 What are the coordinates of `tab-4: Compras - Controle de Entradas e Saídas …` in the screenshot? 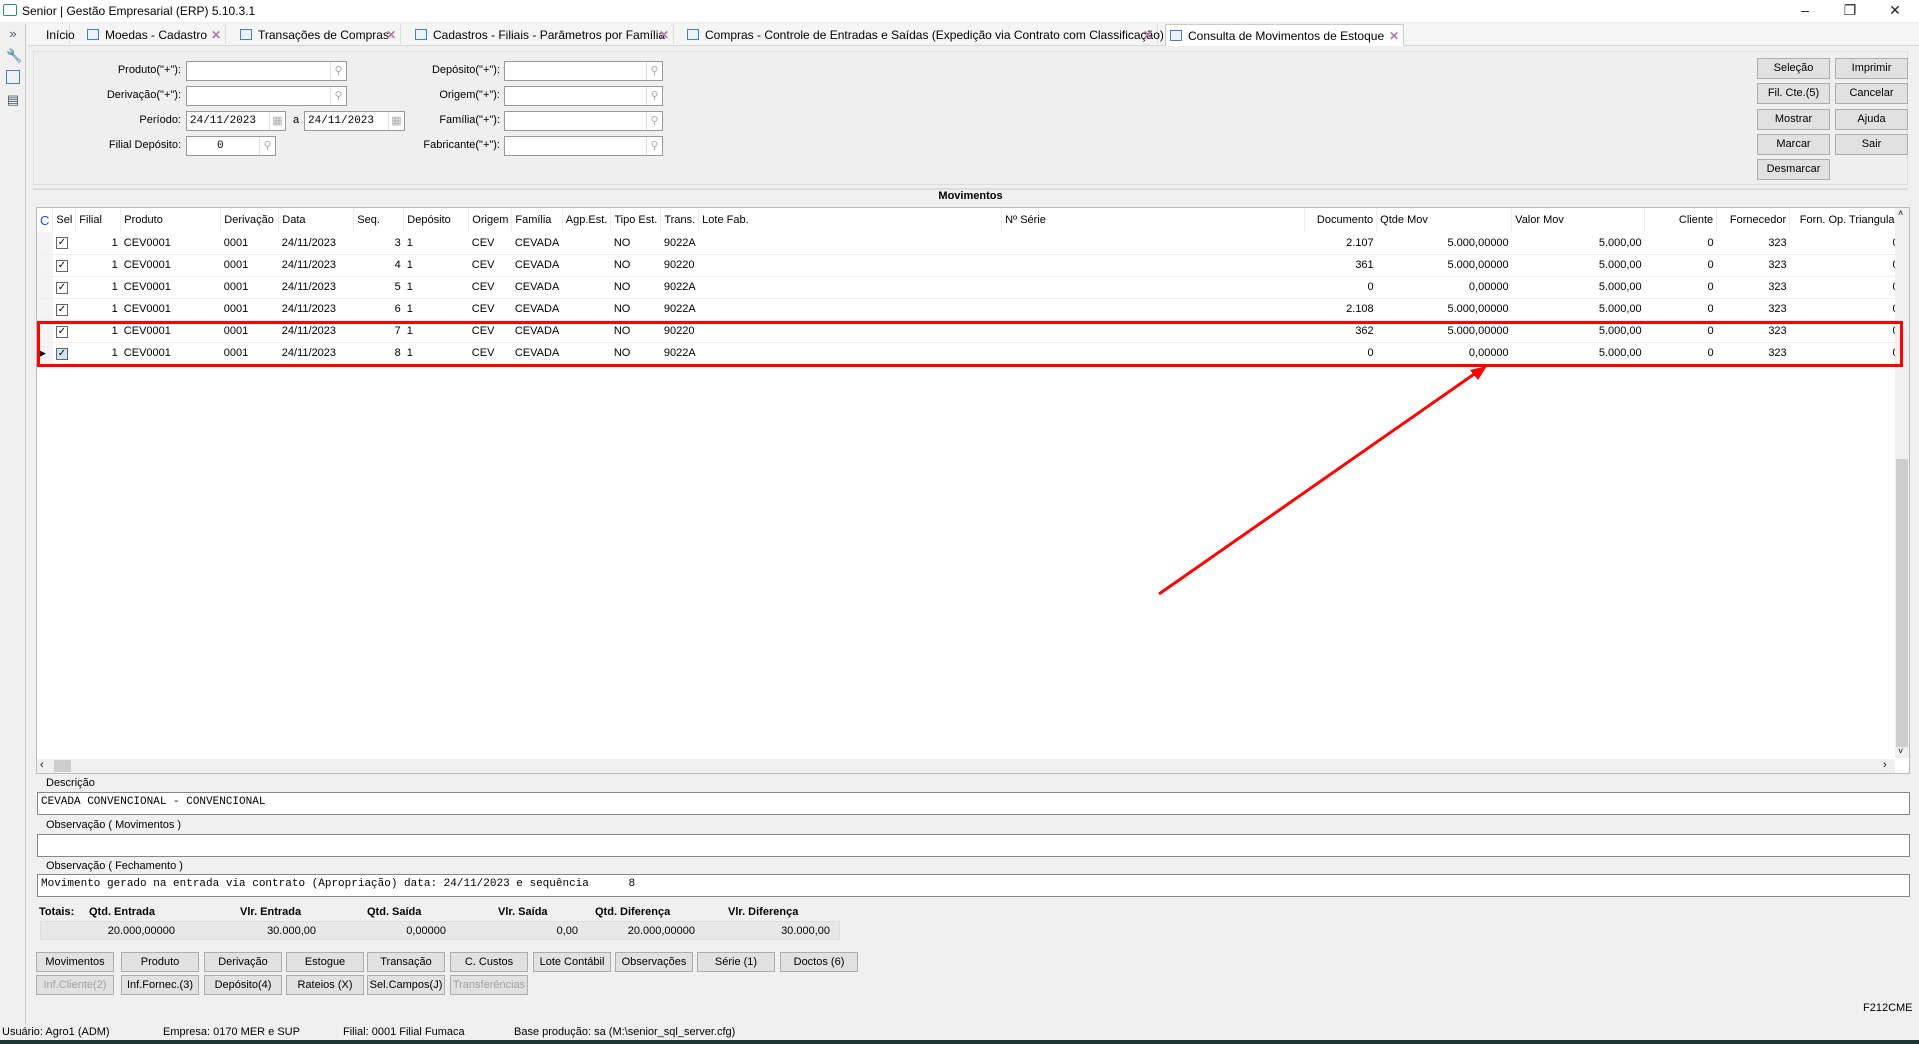 It's located at (923, 35).